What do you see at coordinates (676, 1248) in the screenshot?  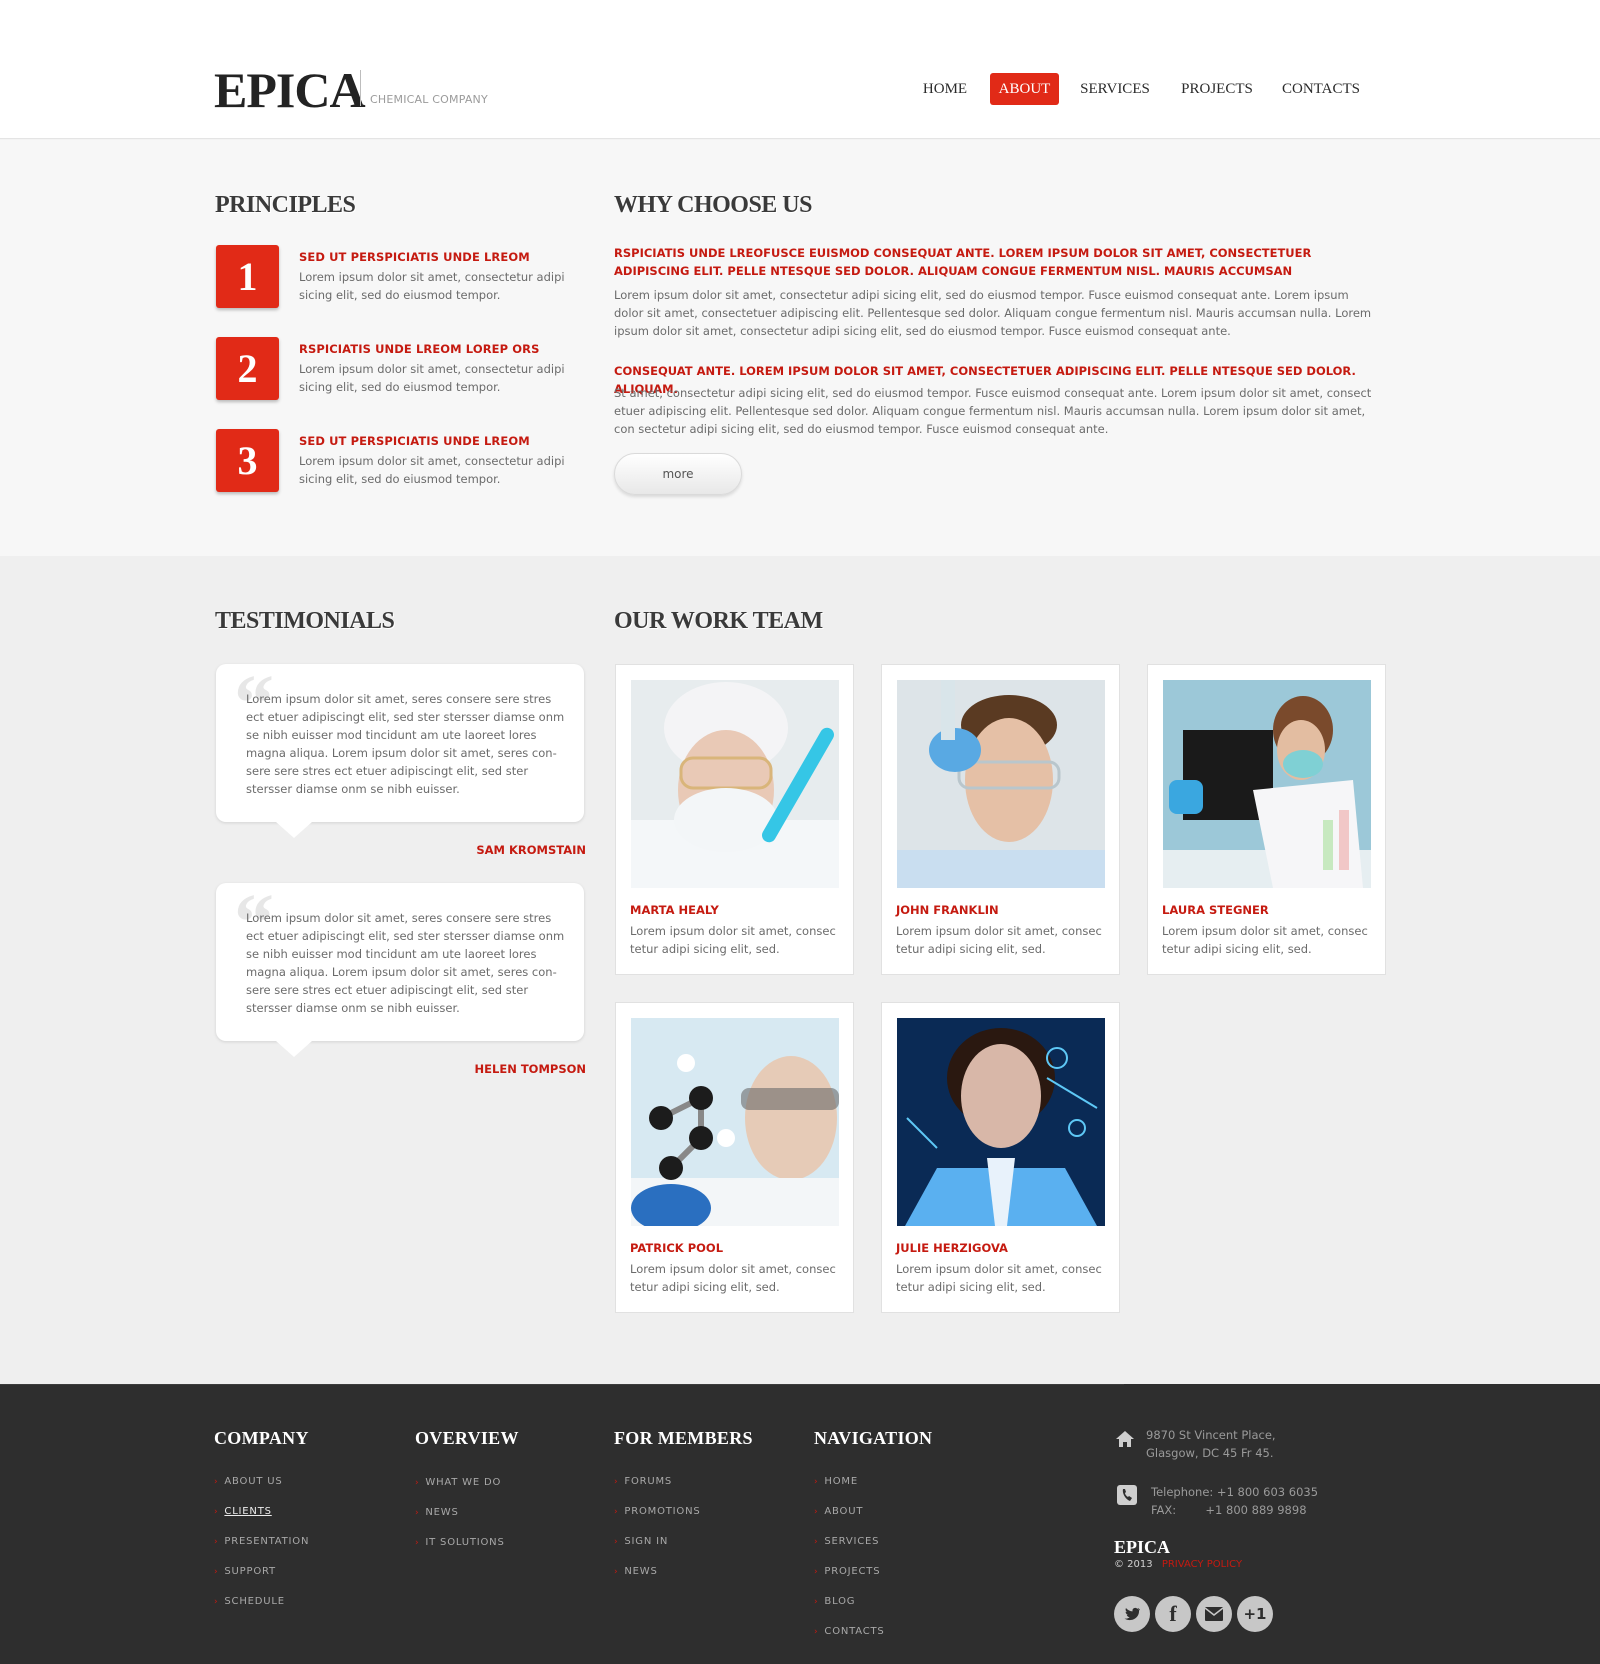 I see `member-name: PATRICK POOL` at bounding box center [676, 1248].